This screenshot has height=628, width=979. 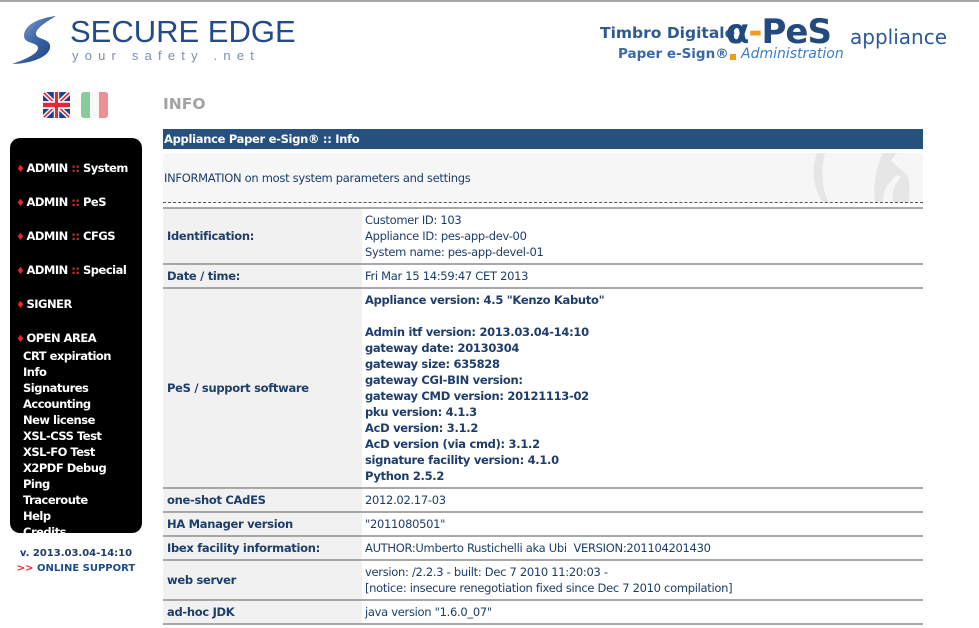 What do you see at coordinates (79, 356) in the screenshot?
I see `sidebar-item-crt-expiration: CRT expiration` at bounding box center [79, 356].